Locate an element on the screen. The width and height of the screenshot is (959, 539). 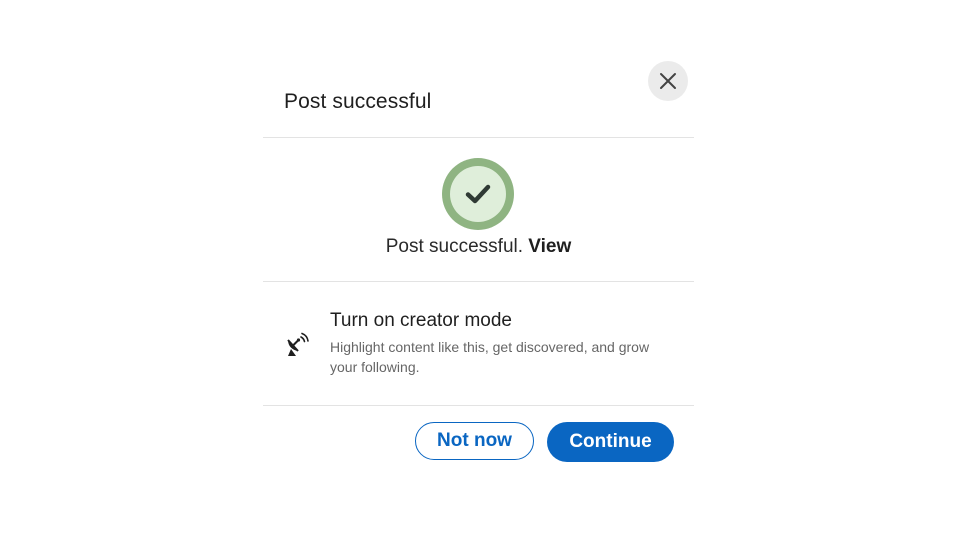
modal-footer: Not now Continue is located at coordinates (478, 442).